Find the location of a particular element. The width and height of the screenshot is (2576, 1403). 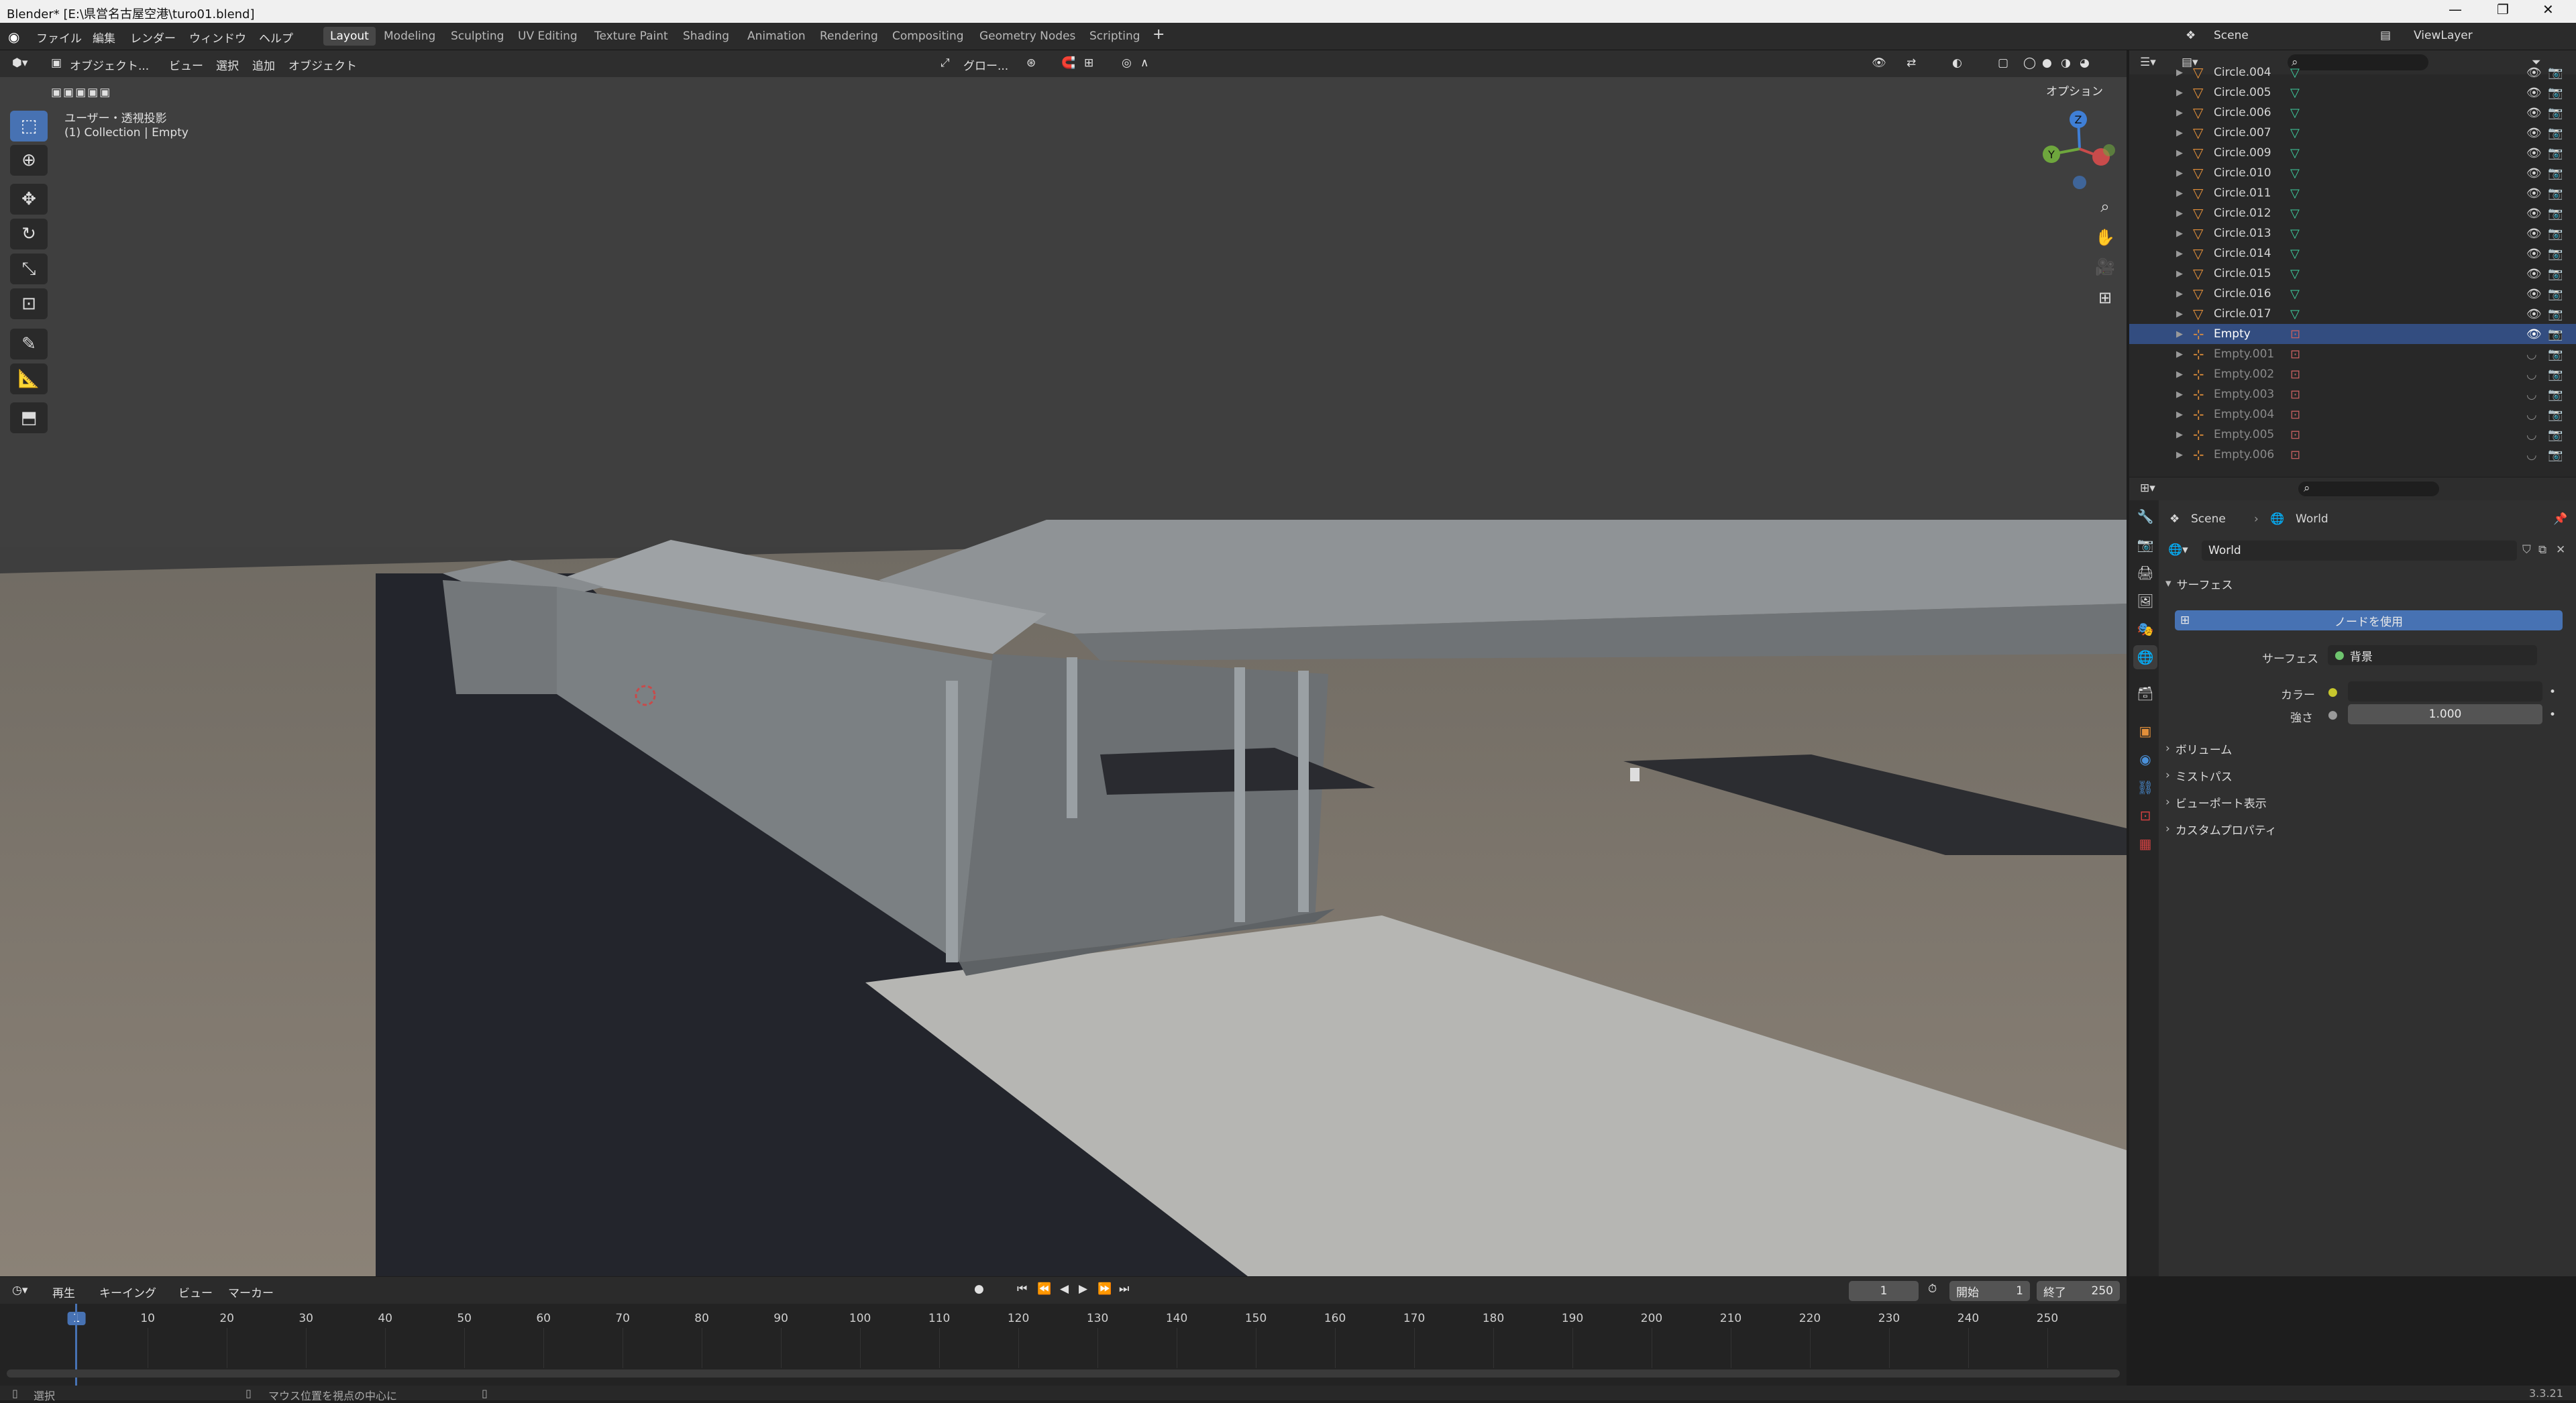

timeline-menu-view: ビュー is located at coordinates (195, 1292).